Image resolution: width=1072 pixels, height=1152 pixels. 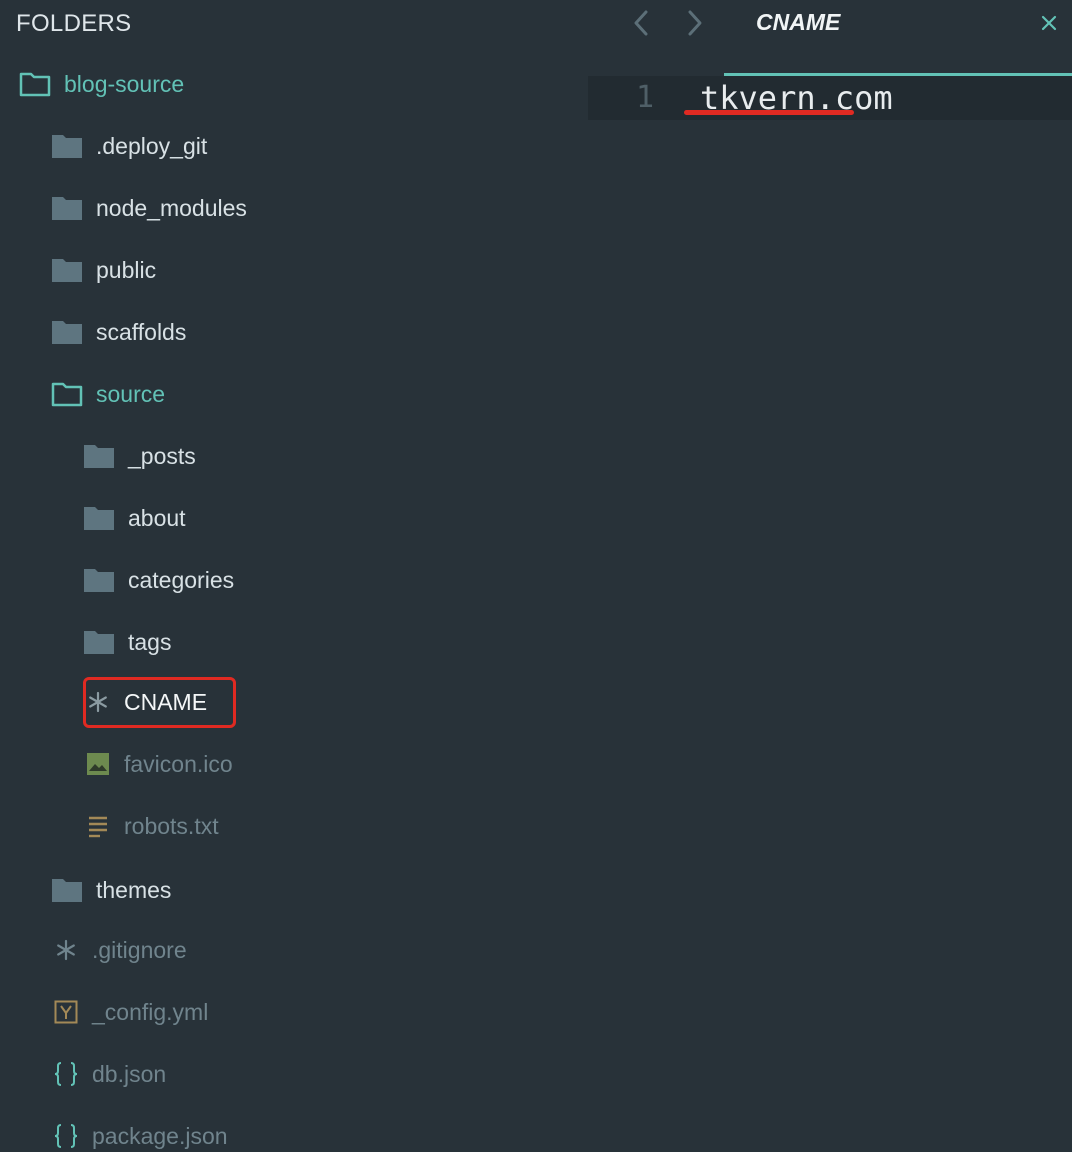 What do you see at coordinates (160, 1136) in the screenshot?
I see `tree-label: package.json` at bounding box center [160, 1136].